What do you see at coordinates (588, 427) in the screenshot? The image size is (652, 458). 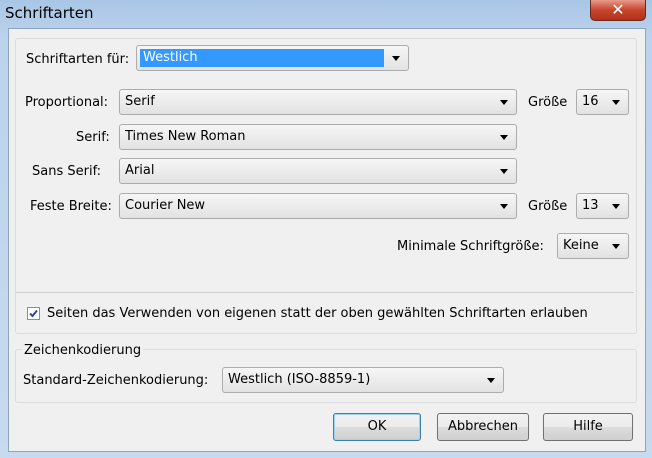 I see `help-button: Hilfe` at bounding box center [588, 427].